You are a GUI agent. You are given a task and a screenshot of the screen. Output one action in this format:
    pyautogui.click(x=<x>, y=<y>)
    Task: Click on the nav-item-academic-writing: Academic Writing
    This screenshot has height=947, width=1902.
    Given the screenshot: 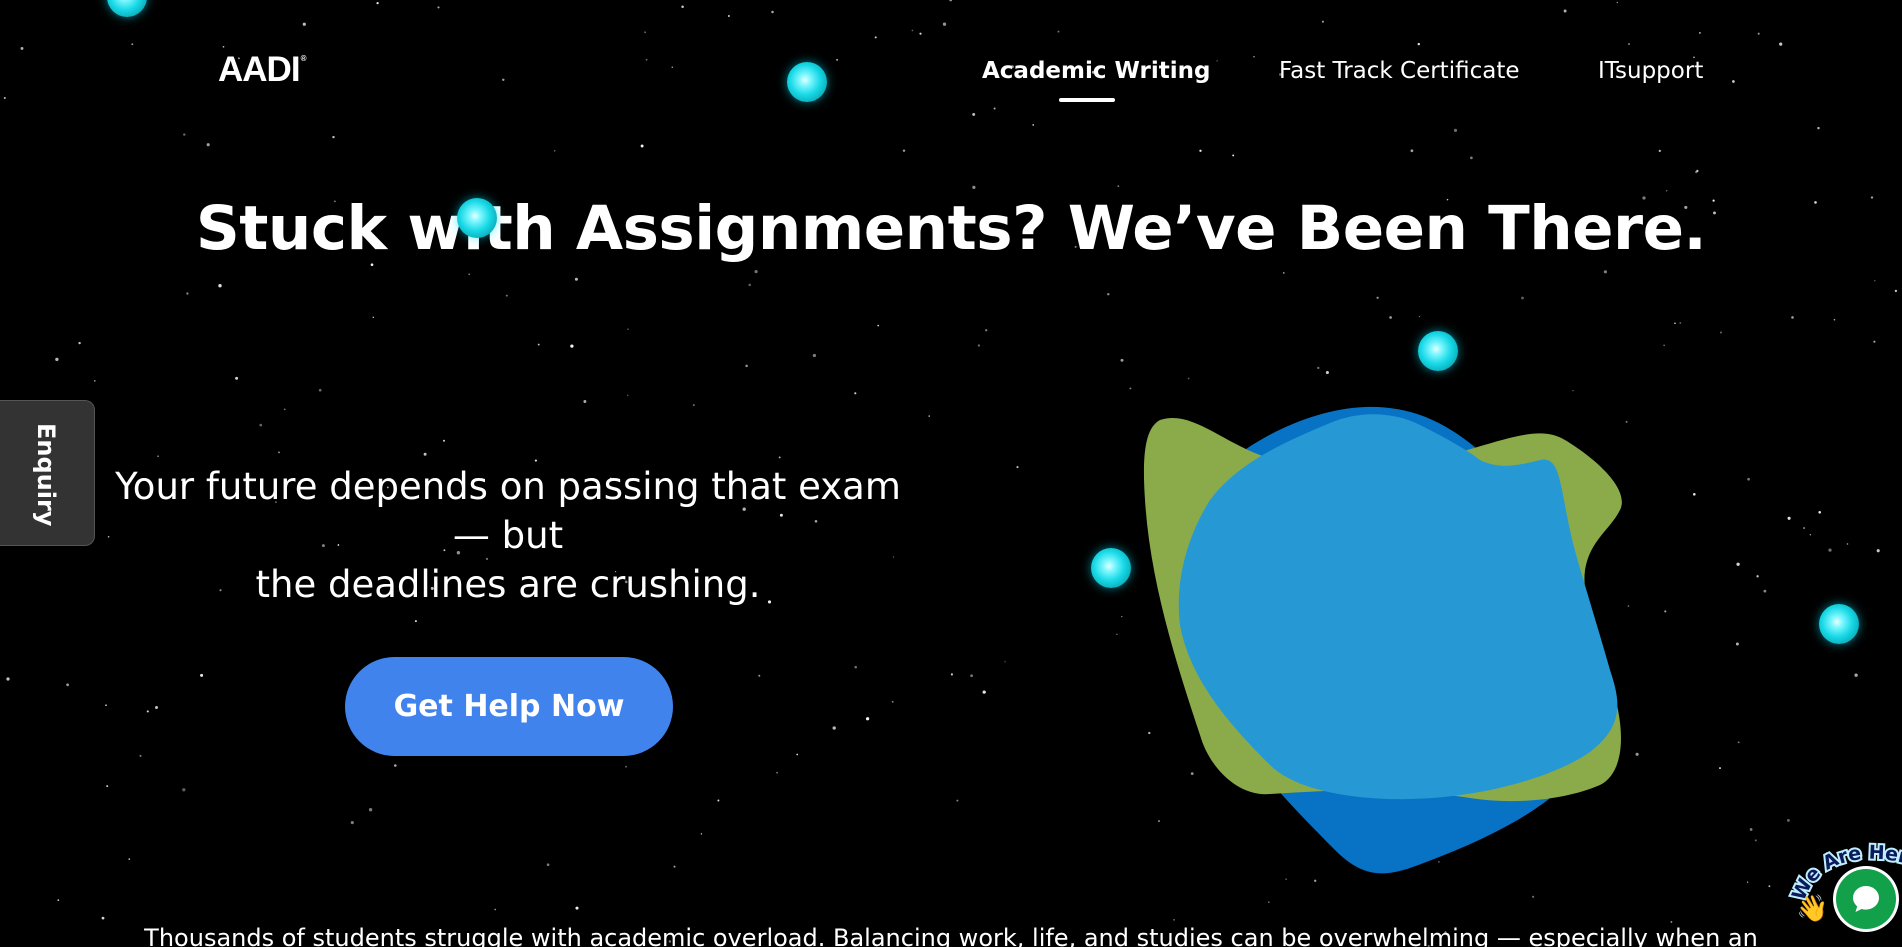 What is the action you would take?
    pyautogui.click(x=1096, y=71)
    